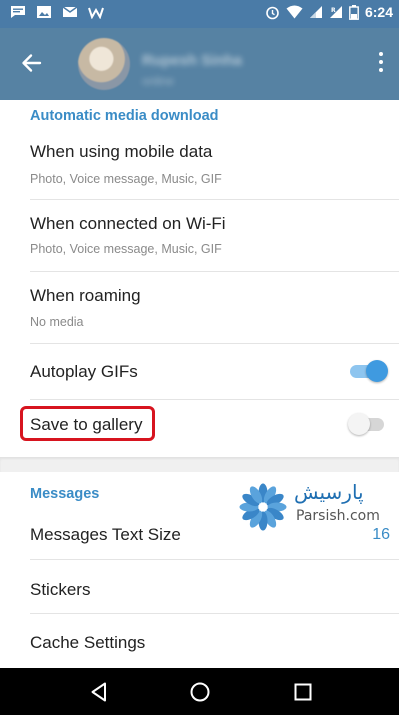 The width and height of the screenshot is (399, 715). What do you see at coordinates (44, 12) in the screenshot?
I see `image-notification-icon` at bounding box center [44, 12].